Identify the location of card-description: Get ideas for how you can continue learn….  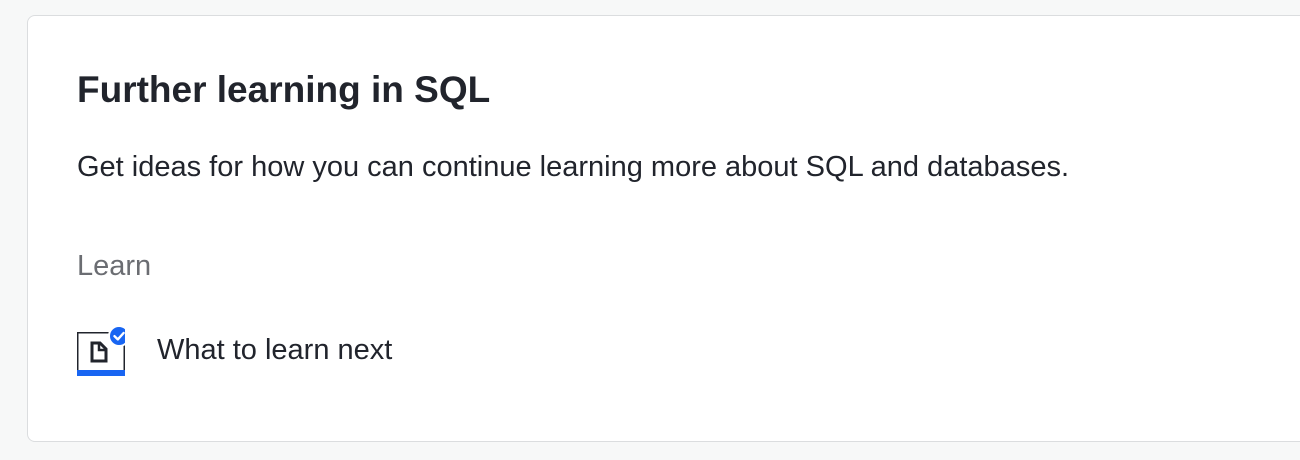
(573, 167).